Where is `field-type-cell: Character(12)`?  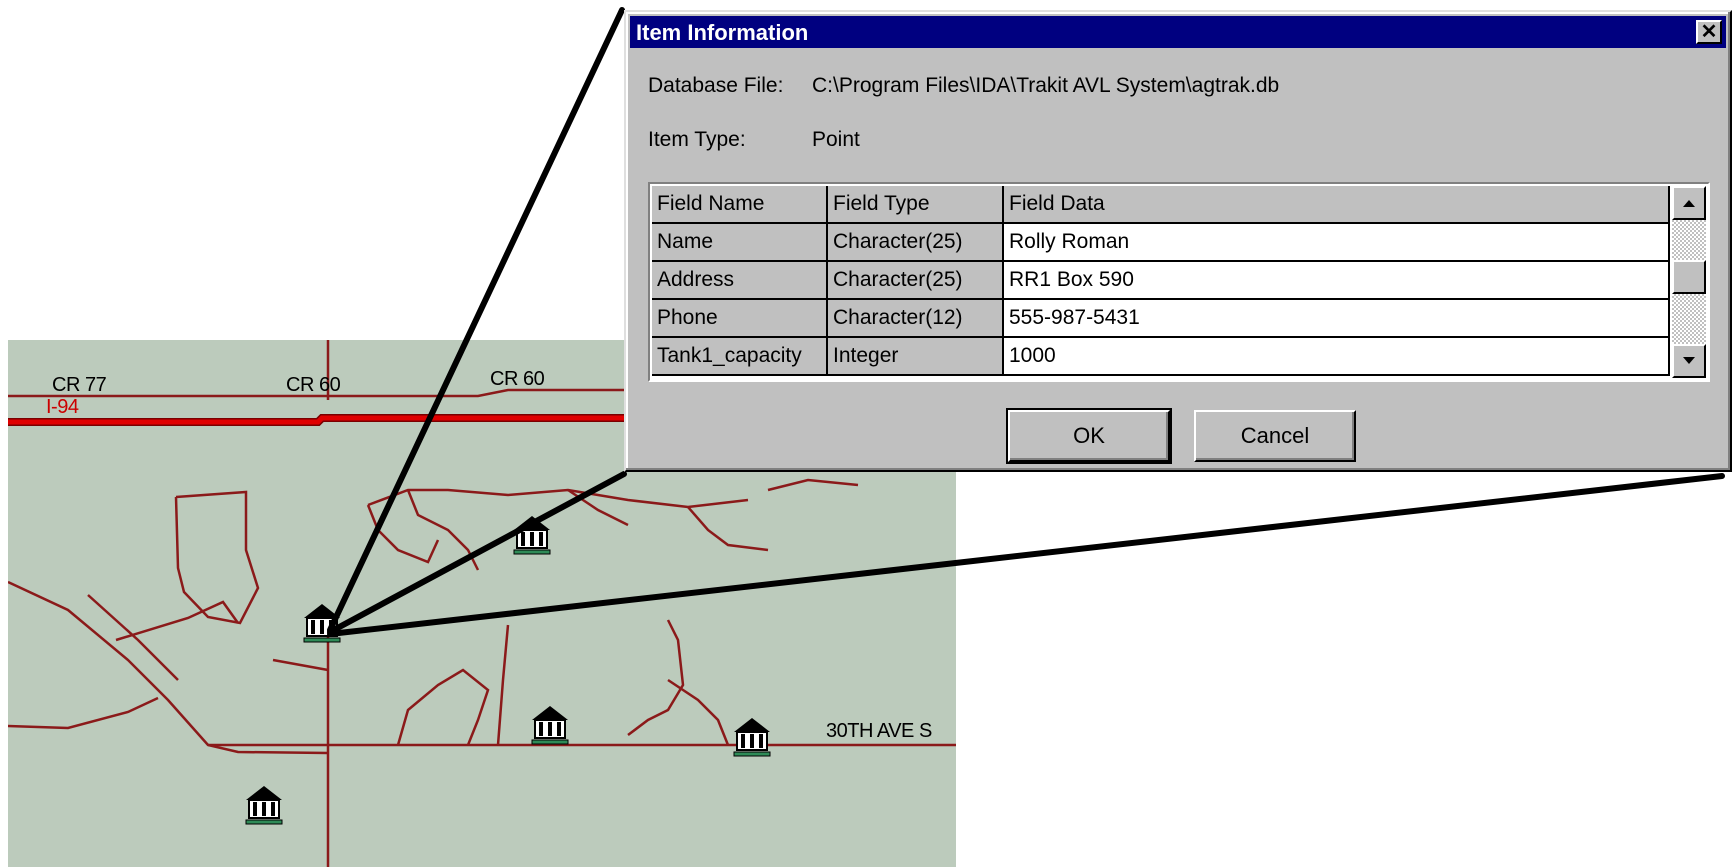 field-type-cell: Character(12) is located at coordinates (916, 319).